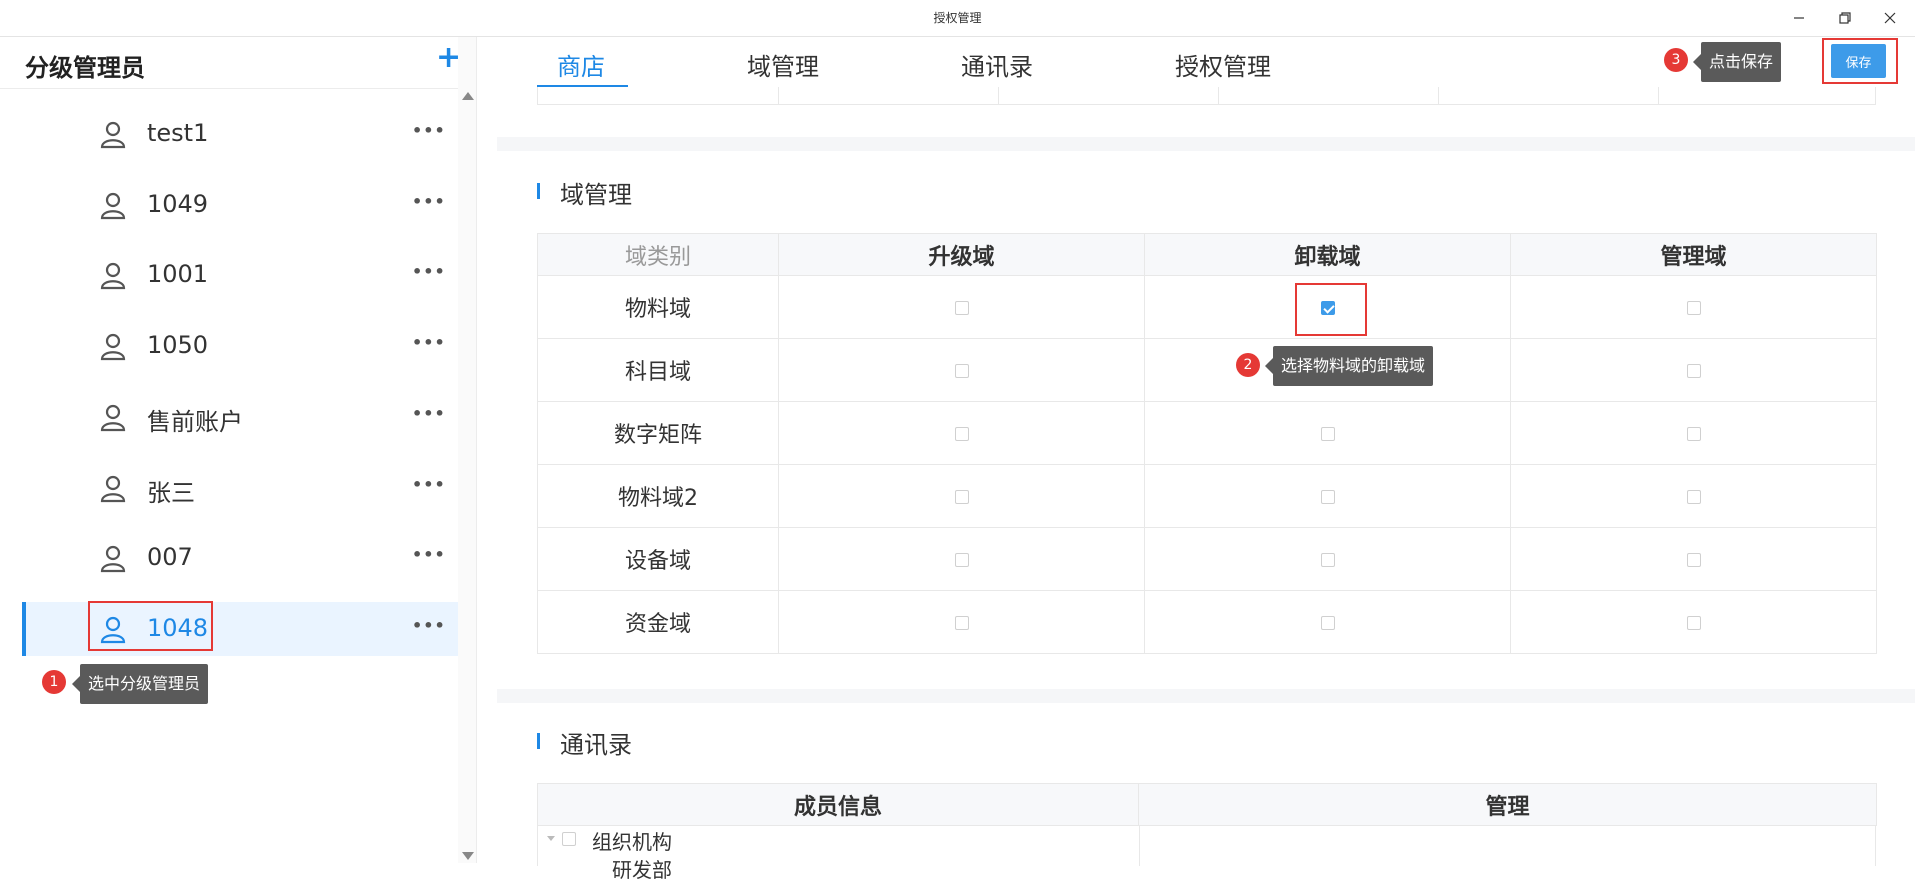  What do you see at coordinates (1206, 854) in the screenshot?
I see `contacts-tree-area: 组织机构 研发部` at bounding box center [1206, 854].